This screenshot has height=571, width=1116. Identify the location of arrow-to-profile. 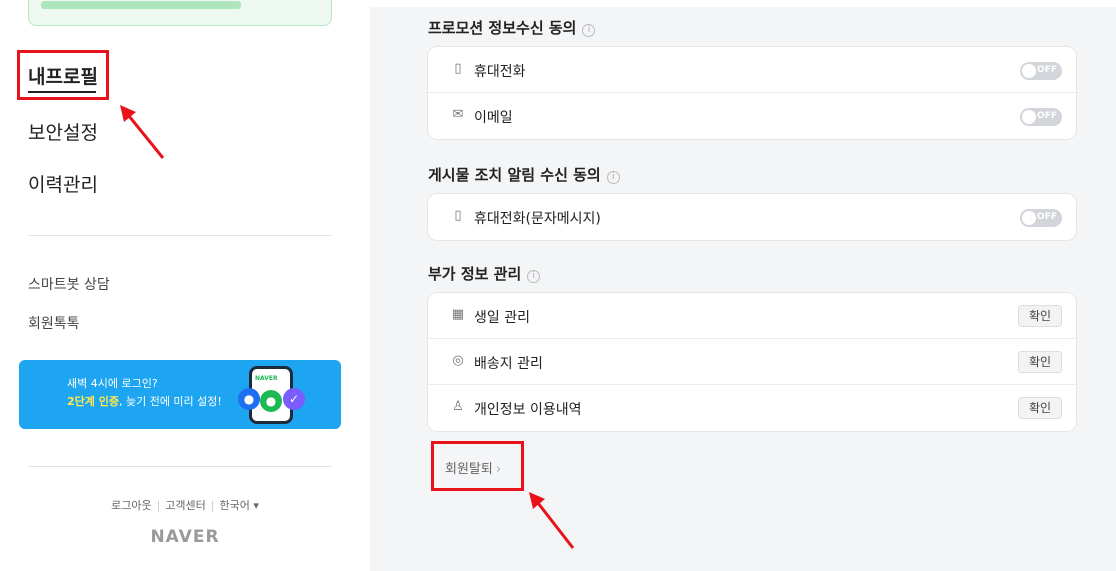
(146, 137).